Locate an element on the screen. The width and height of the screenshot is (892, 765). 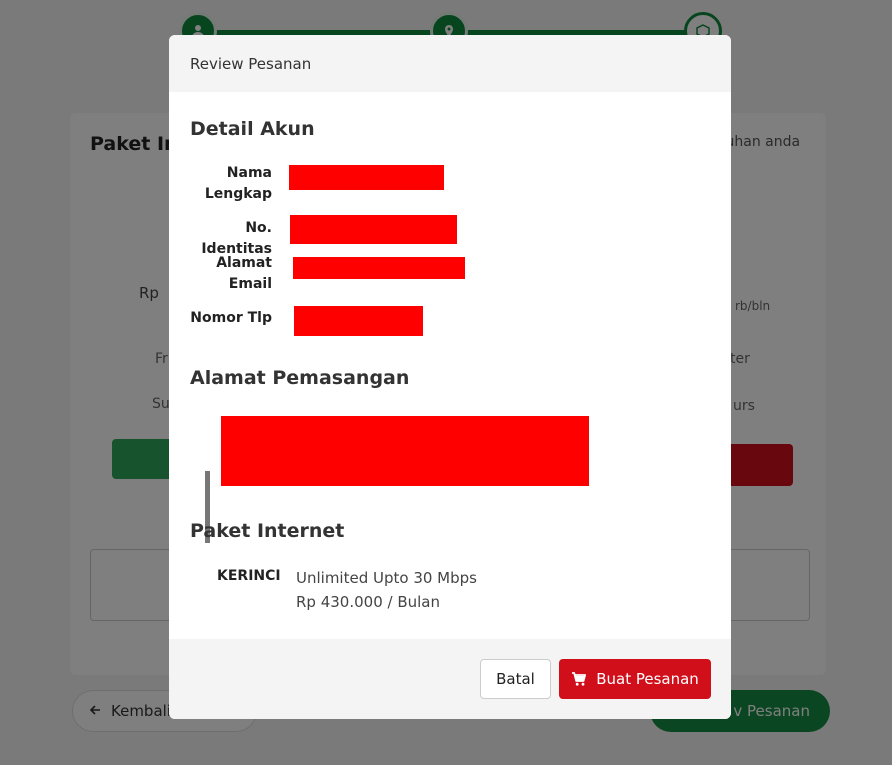
package-plan-price: Rp 430.000 / Bulan is located at coordinates (368, 602).